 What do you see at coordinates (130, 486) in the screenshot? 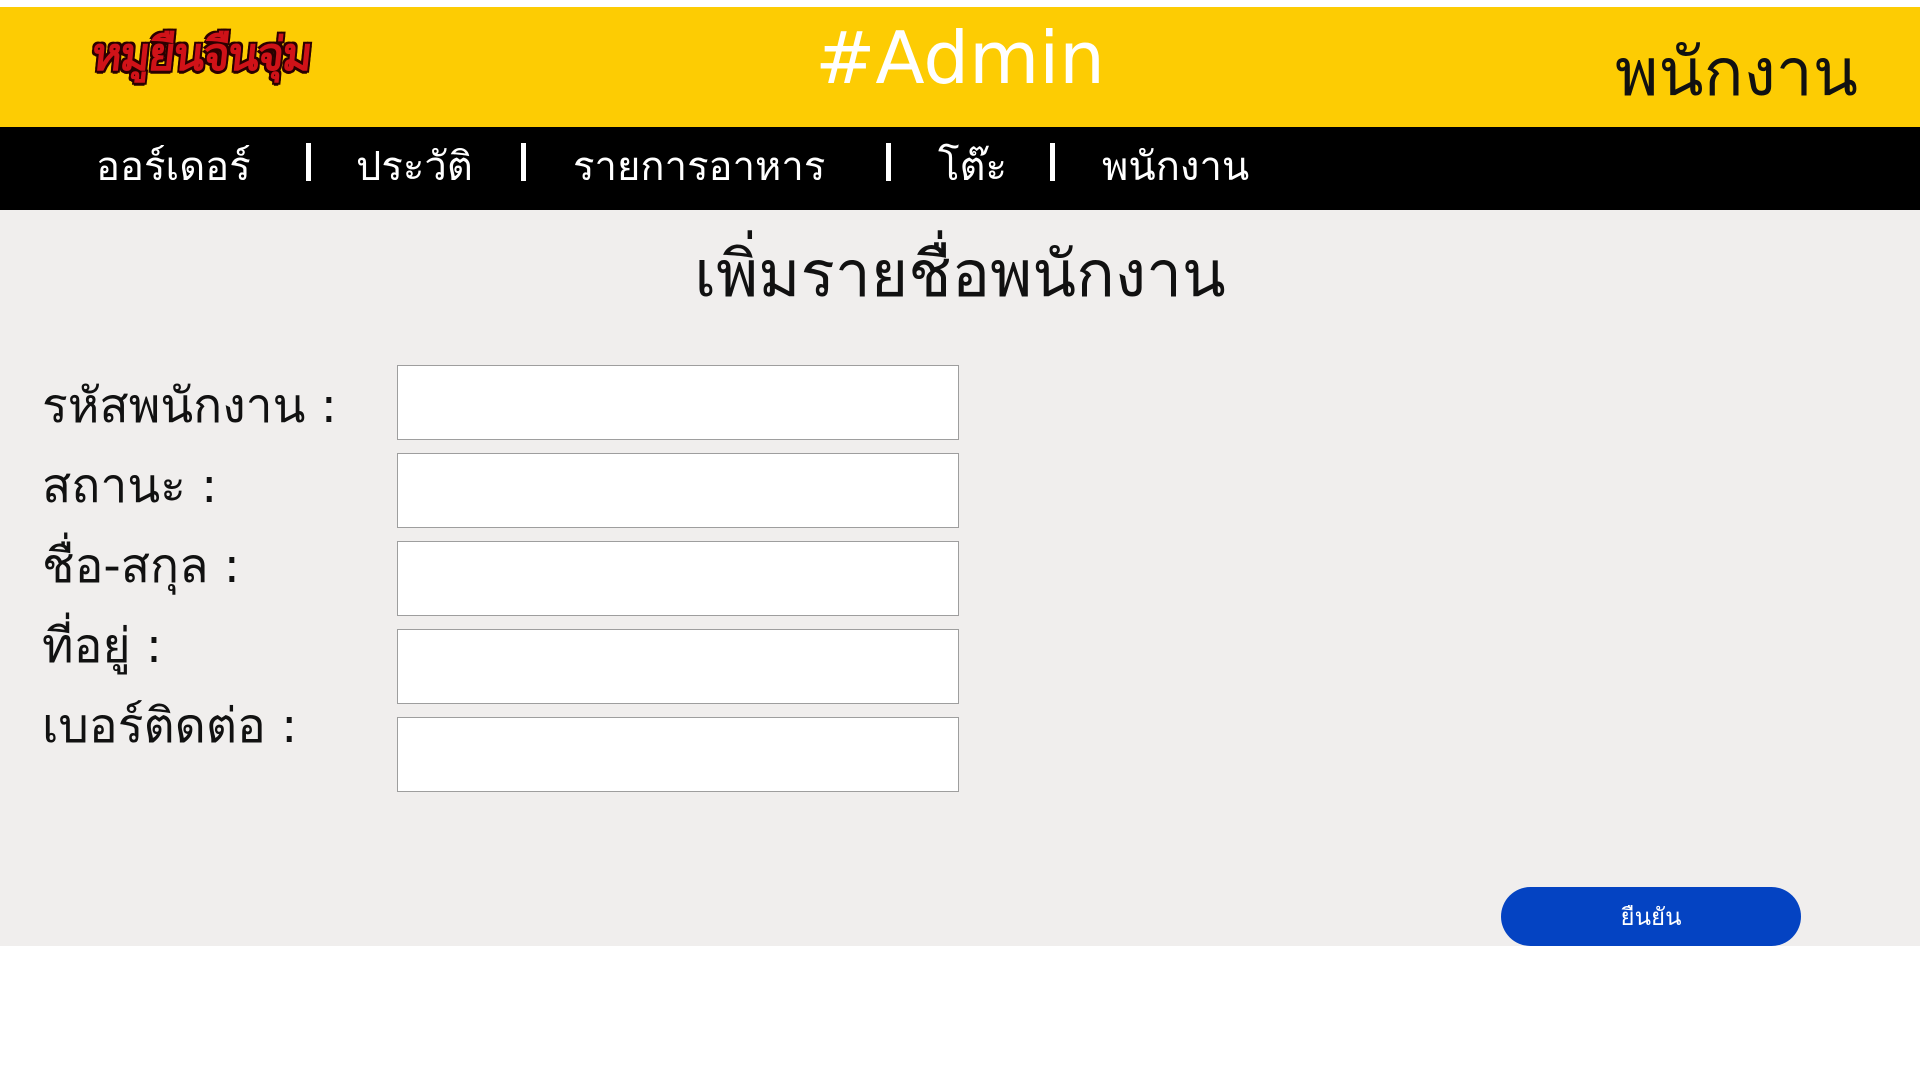
I see `status-label: สถานะ :` at bounding box center [130, 486].